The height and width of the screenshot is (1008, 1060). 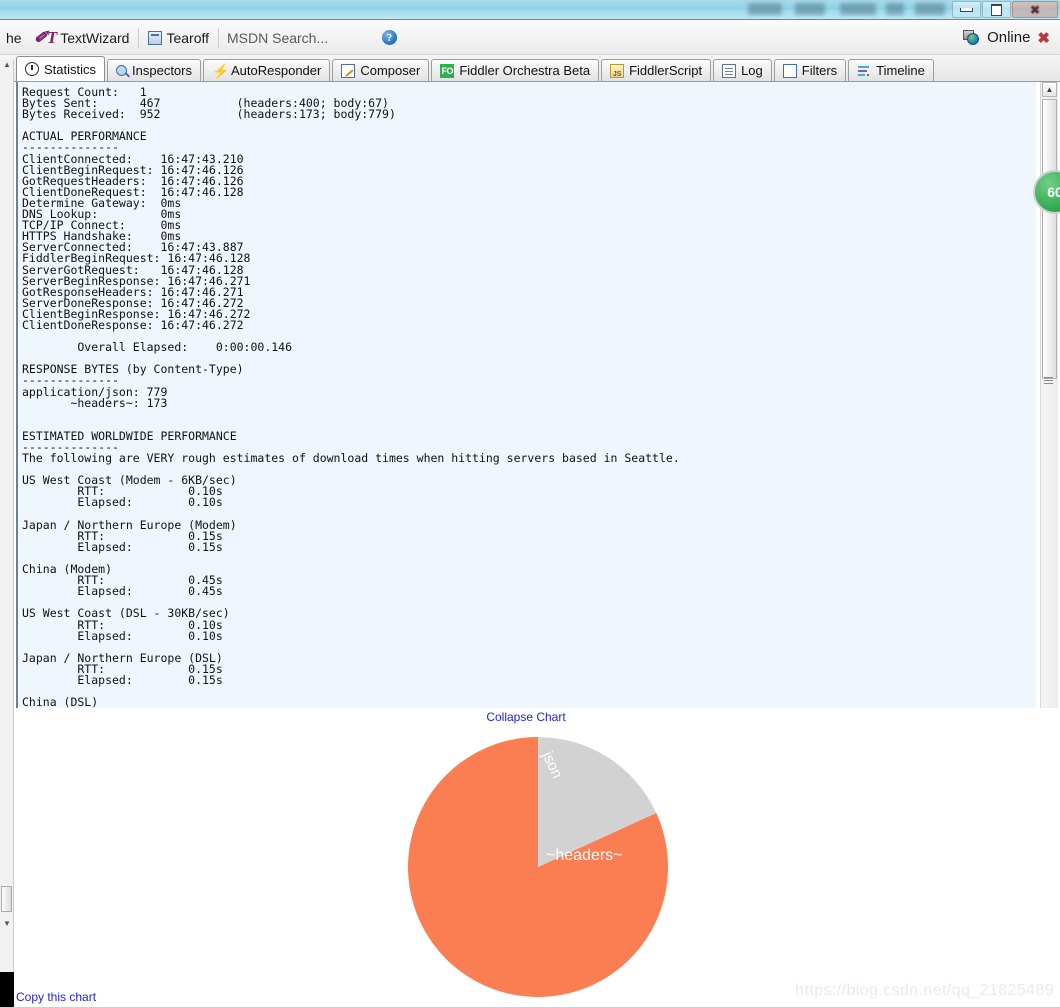 What do you see at coordinates (221, 70) in the screenshot?
I see `bolt-icon: ⚡` at bounding box center [221, 70].